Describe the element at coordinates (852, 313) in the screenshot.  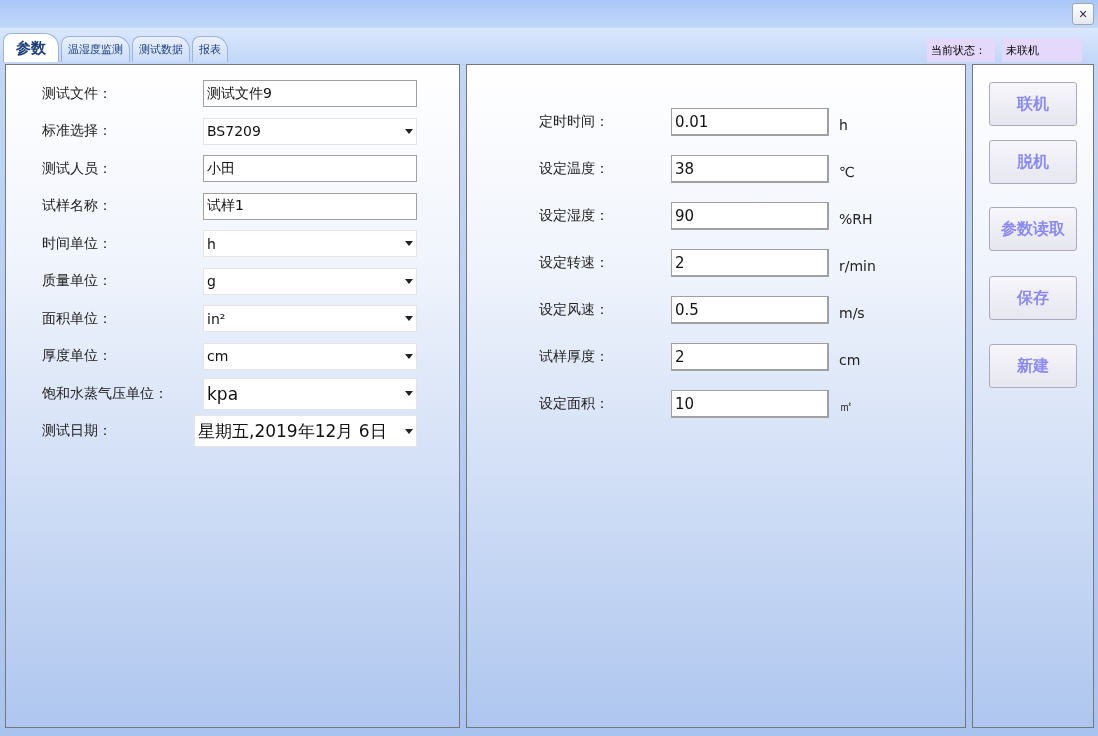
I see `unit-label: m/s` at that location.